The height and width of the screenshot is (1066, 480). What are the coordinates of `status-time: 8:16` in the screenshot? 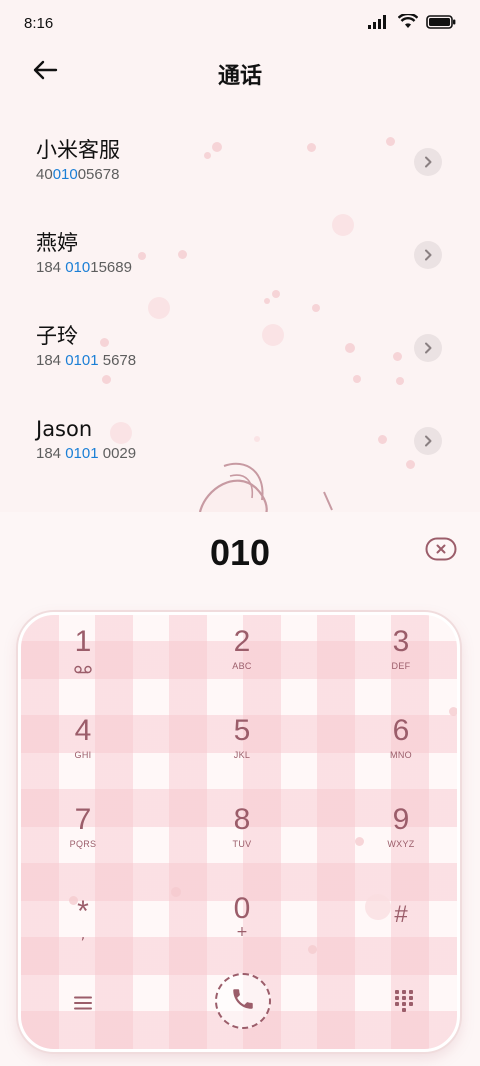 It's located at (39, 23).